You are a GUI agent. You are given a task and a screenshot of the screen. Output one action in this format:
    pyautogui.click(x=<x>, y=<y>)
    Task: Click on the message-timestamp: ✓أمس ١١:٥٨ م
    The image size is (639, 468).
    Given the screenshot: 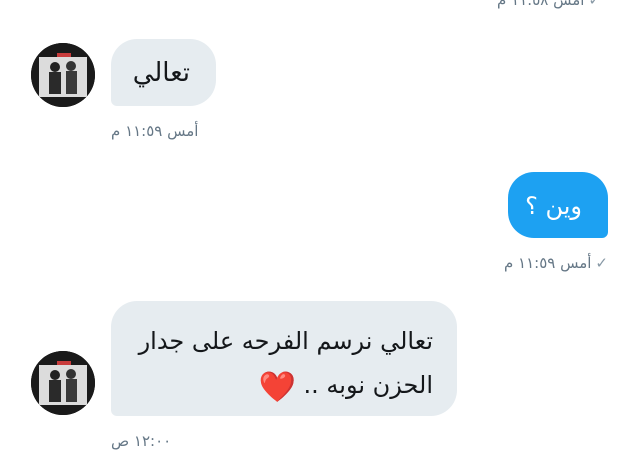 What is the action you would take?
    pyautogui.click(x=549, y=4)
    